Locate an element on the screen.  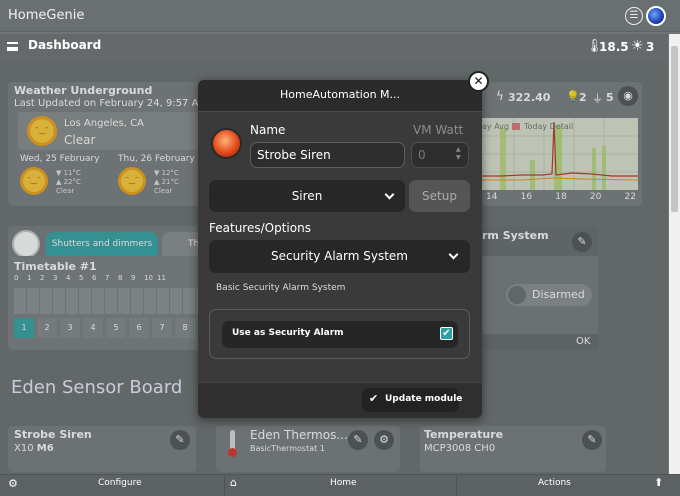
update-module-label: Update module is located at coordinates (424, 399).